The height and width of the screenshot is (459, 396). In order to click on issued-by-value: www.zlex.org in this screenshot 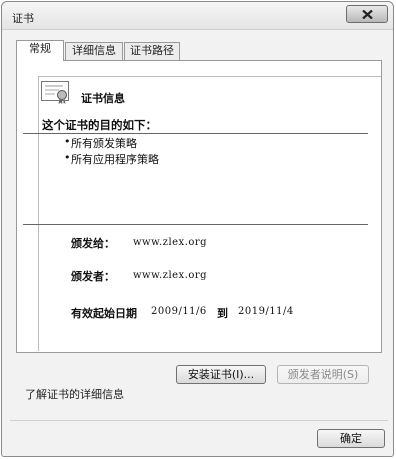, I will do `click(170, 275)`.